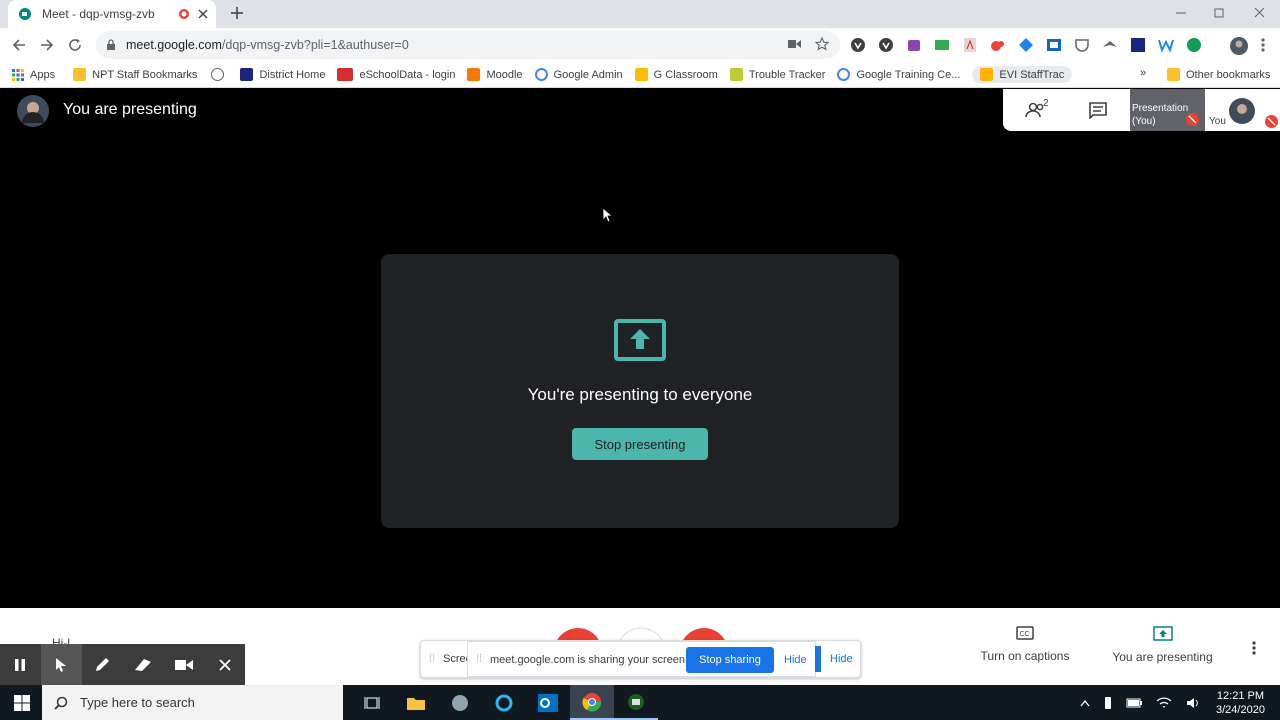 The image size is (1280, 720). I want to click on stop-presenting-button: Stop presenting, so click(640, 444).